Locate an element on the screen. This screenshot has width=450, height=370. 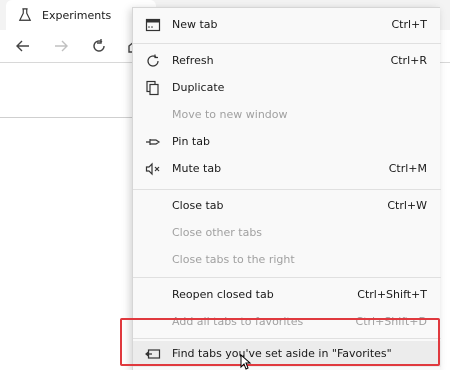
menu-item-reopen-closed-tab: Reopen closed tab Ctrl+Shift+T is located at coordinates (287, 295).